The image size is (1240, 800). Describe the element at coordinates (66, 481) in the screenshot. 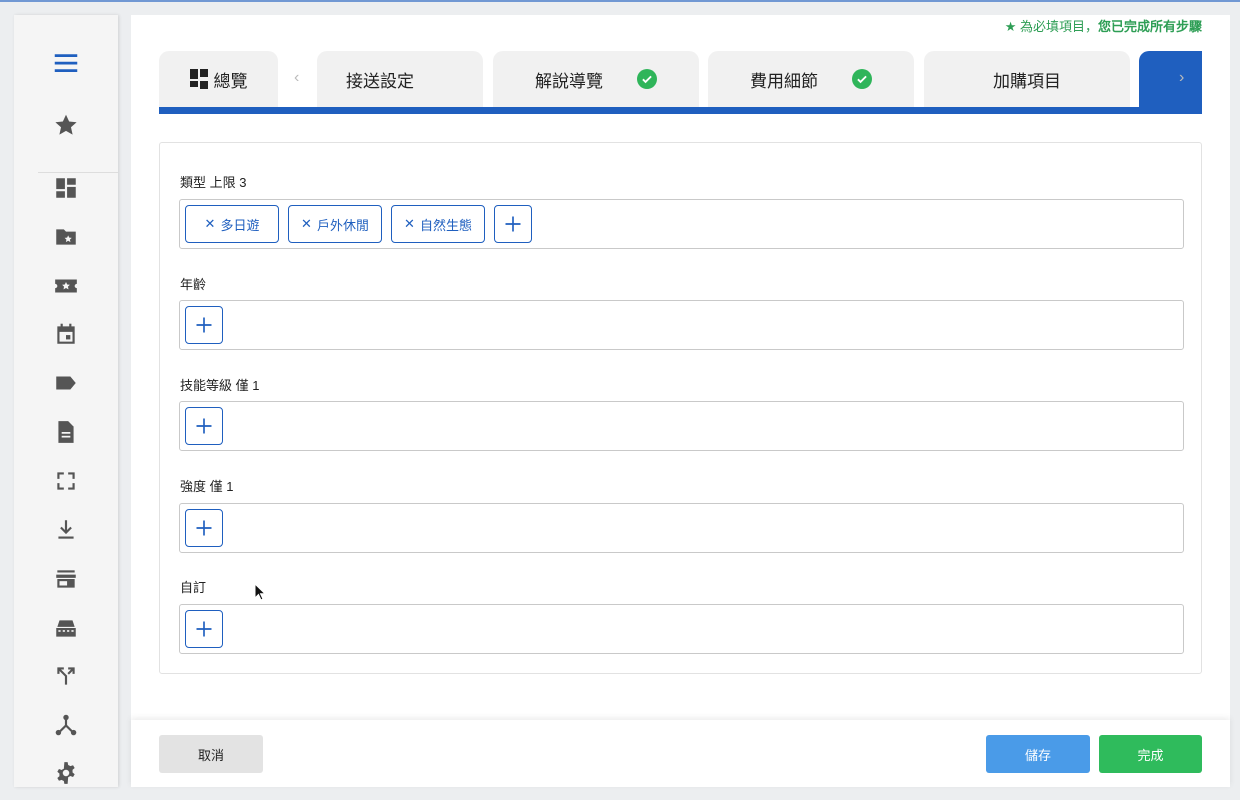

I see `fullscreen-icon` at that location.